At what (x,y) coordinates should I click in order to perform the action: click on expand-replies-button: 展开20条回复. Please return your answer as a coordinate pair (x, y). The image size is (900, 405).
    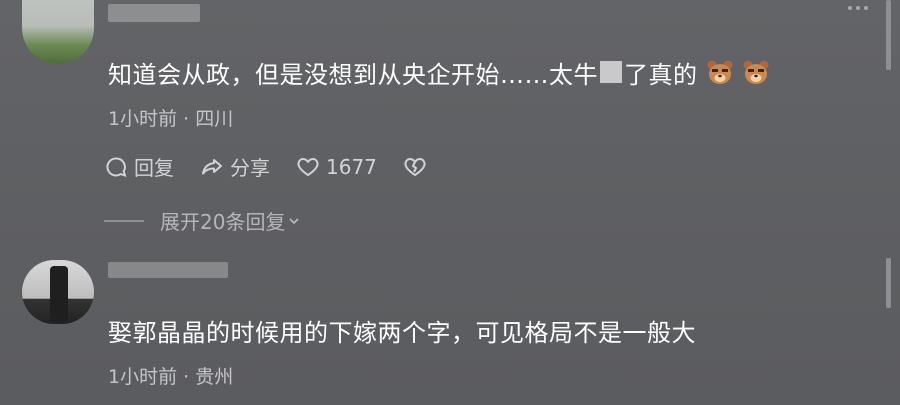
    Looking at the image, I should click on (202, 220).